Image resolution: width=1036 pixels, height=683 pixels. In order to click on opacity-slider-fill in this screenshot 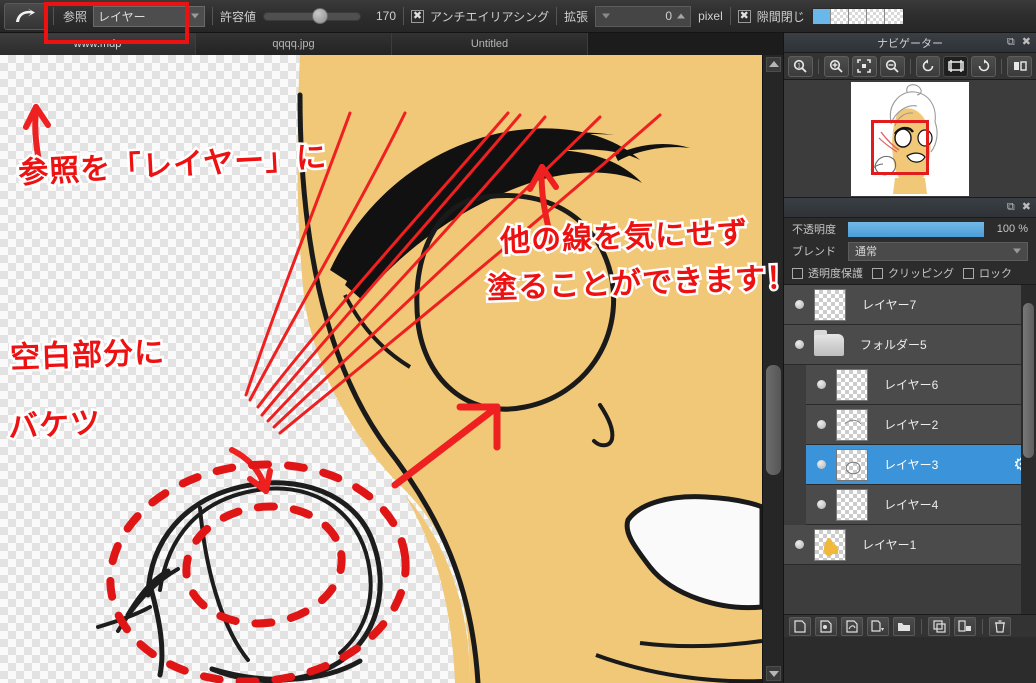, I will do `click(916, 229)`.